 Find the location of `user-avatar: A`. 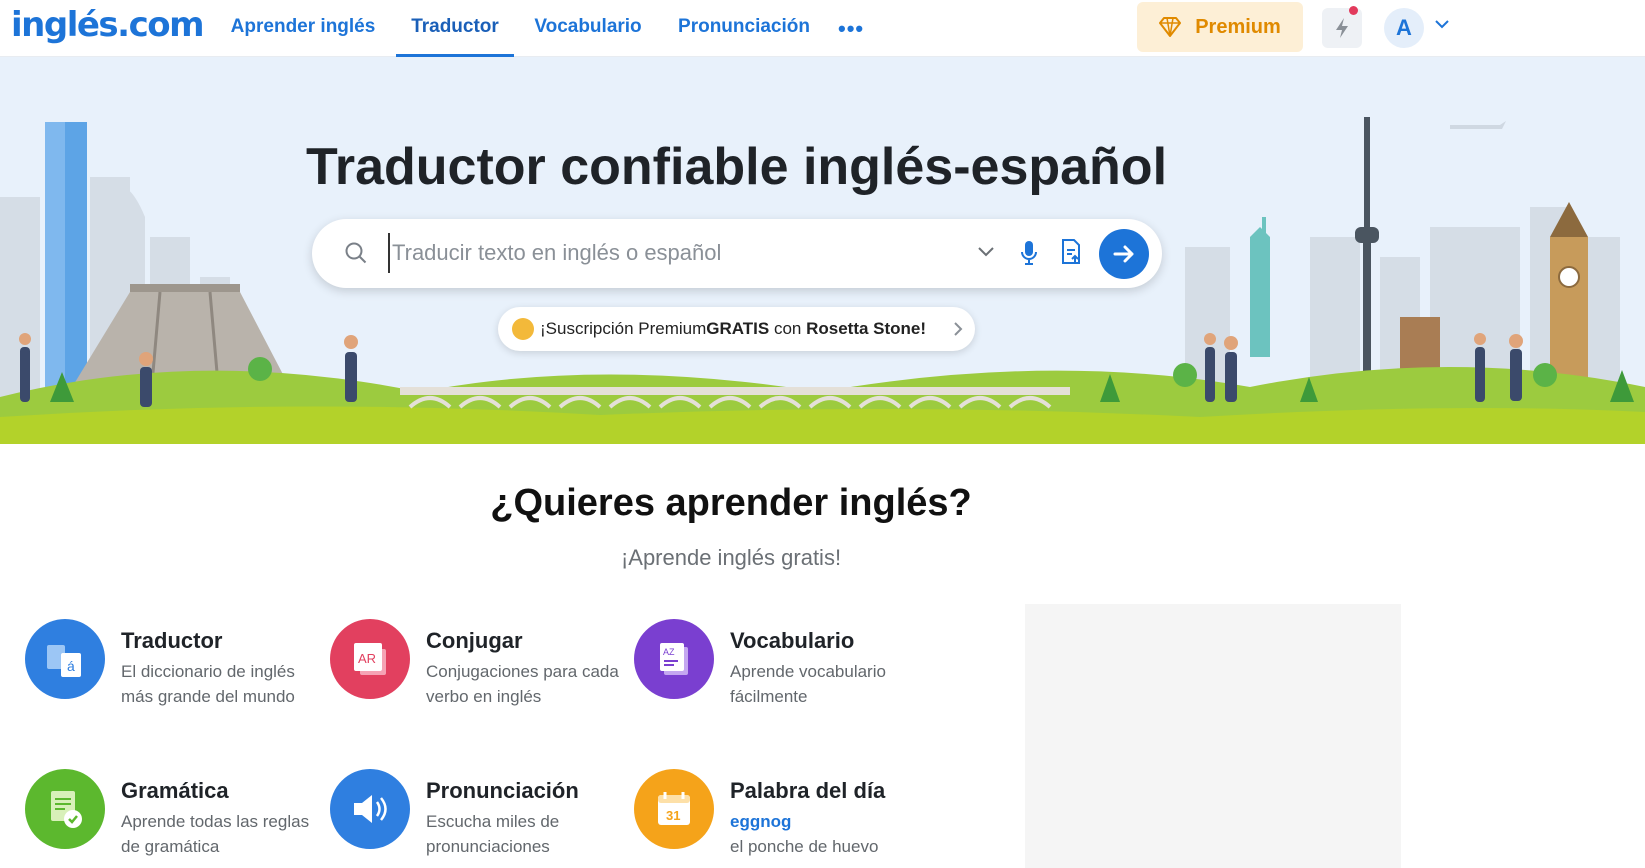

user-avatar: A is located at coordinates (1404, 28).